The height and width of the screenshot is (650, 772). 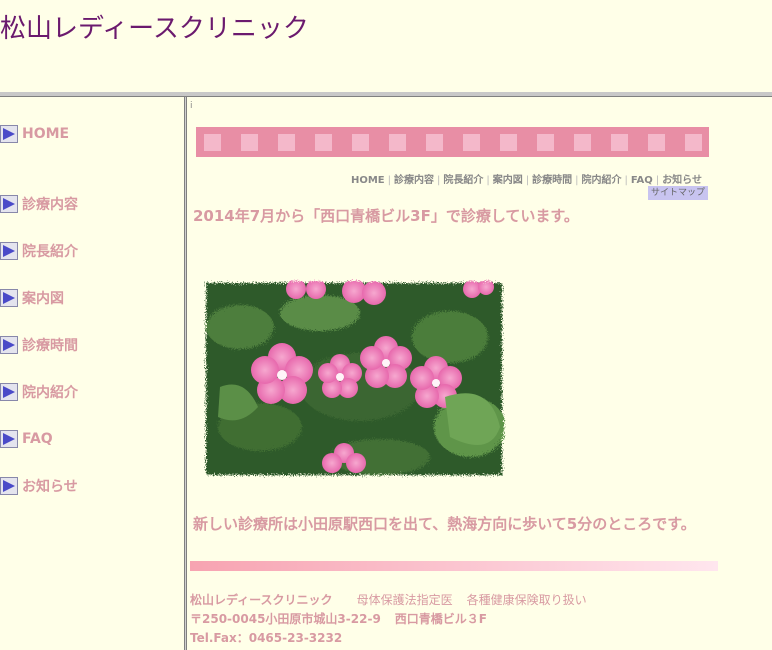 I want to click on sidebar-item-label: 案内図, so click(x=43, y=298).